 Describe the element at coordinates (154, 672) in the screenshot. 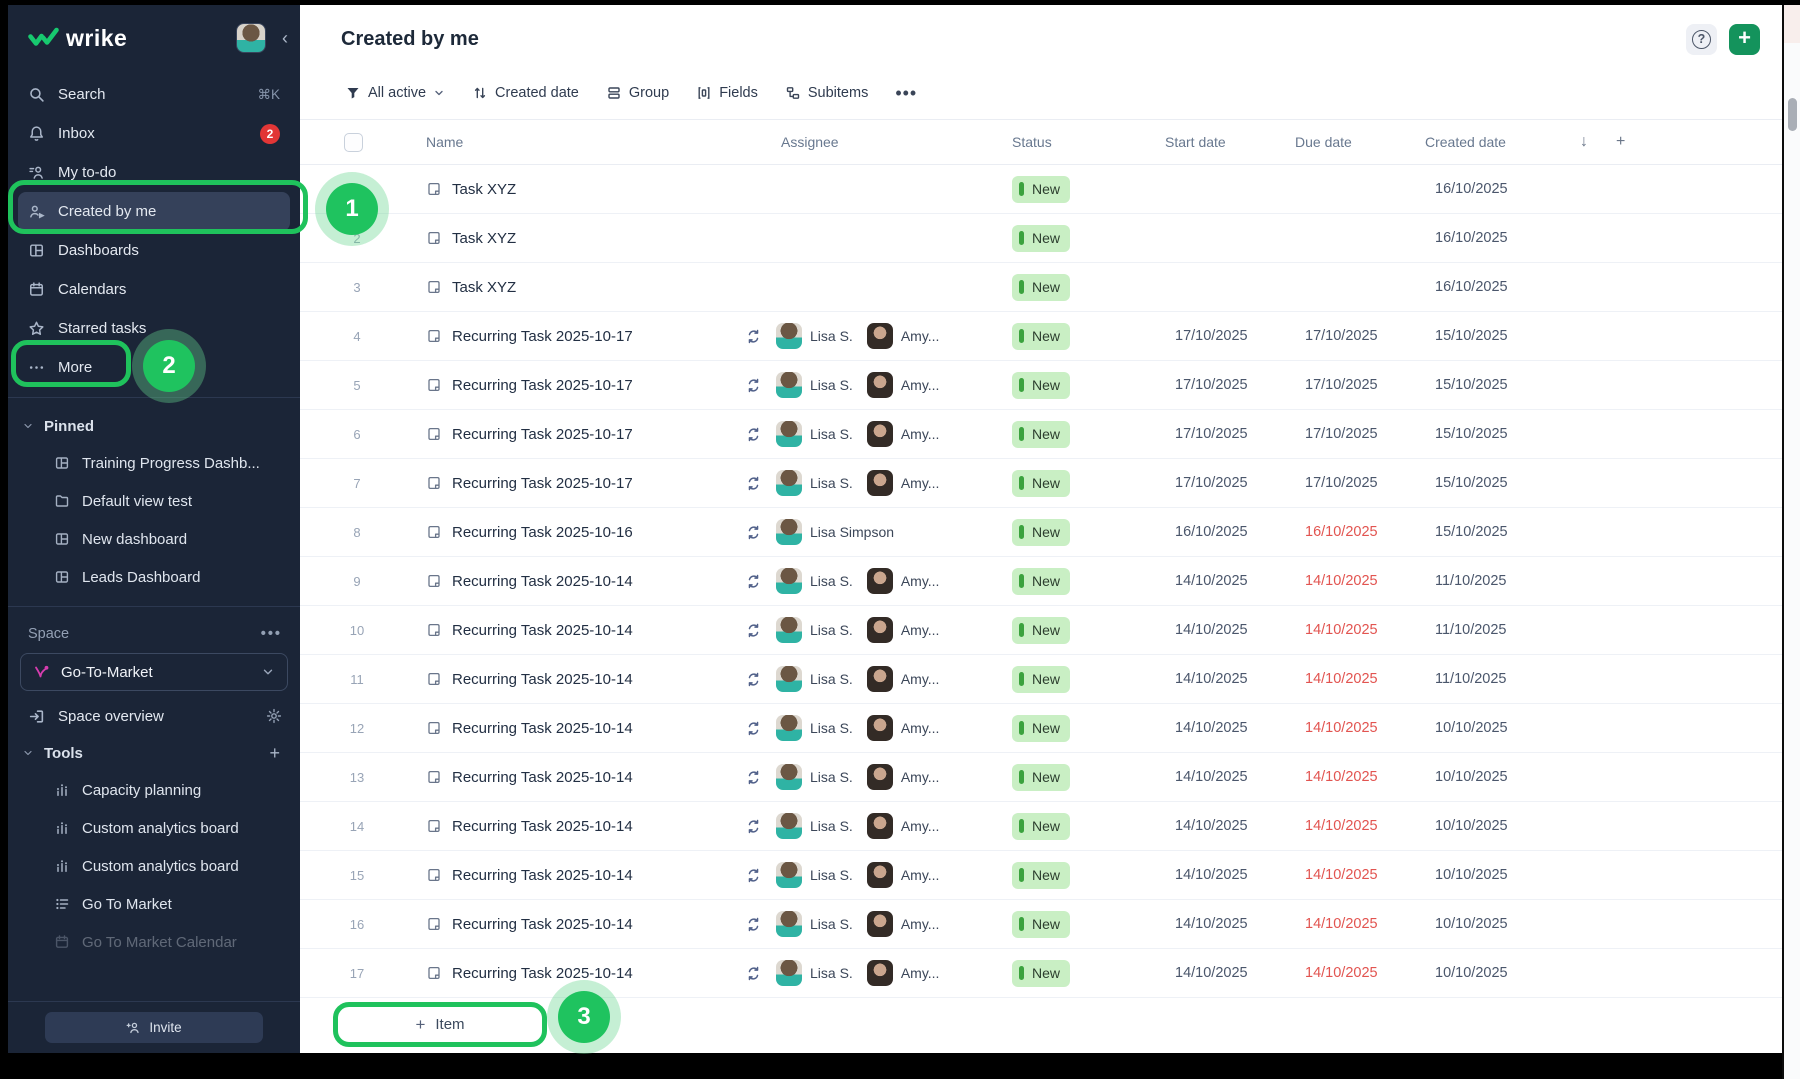

I see `space-selector: Go-To-Market` at that location.